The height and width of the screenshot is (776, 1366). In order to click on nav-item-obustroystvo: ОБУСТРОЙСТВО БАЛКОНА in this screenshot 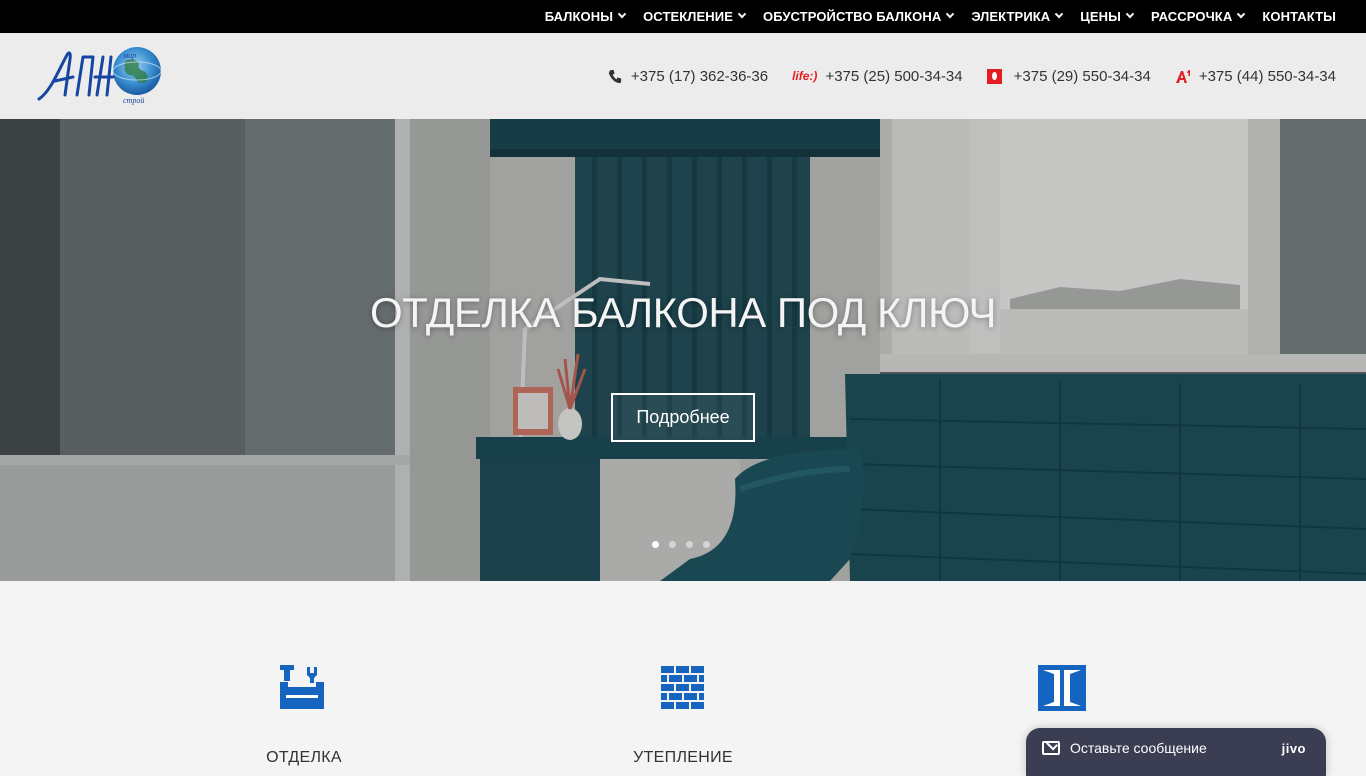, I will do `click(859, 16)`.